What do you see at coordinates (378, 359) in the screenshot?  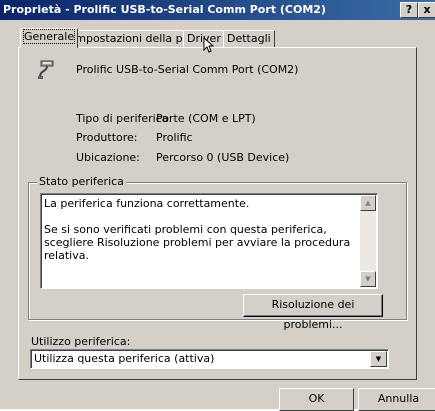 I see `chevron-down-icon: ▼` at bounding box center [378, 359].